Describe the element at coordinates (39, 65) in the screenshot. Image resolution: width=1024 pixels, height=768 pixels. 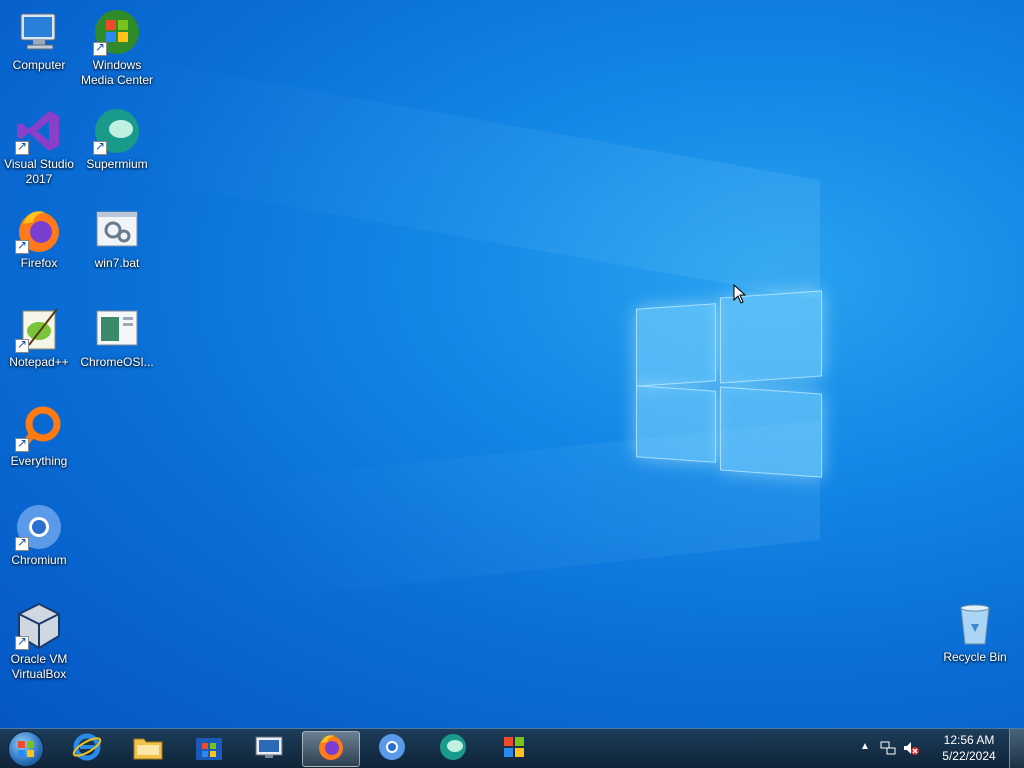
I see `icon-label: Computer` at that location.